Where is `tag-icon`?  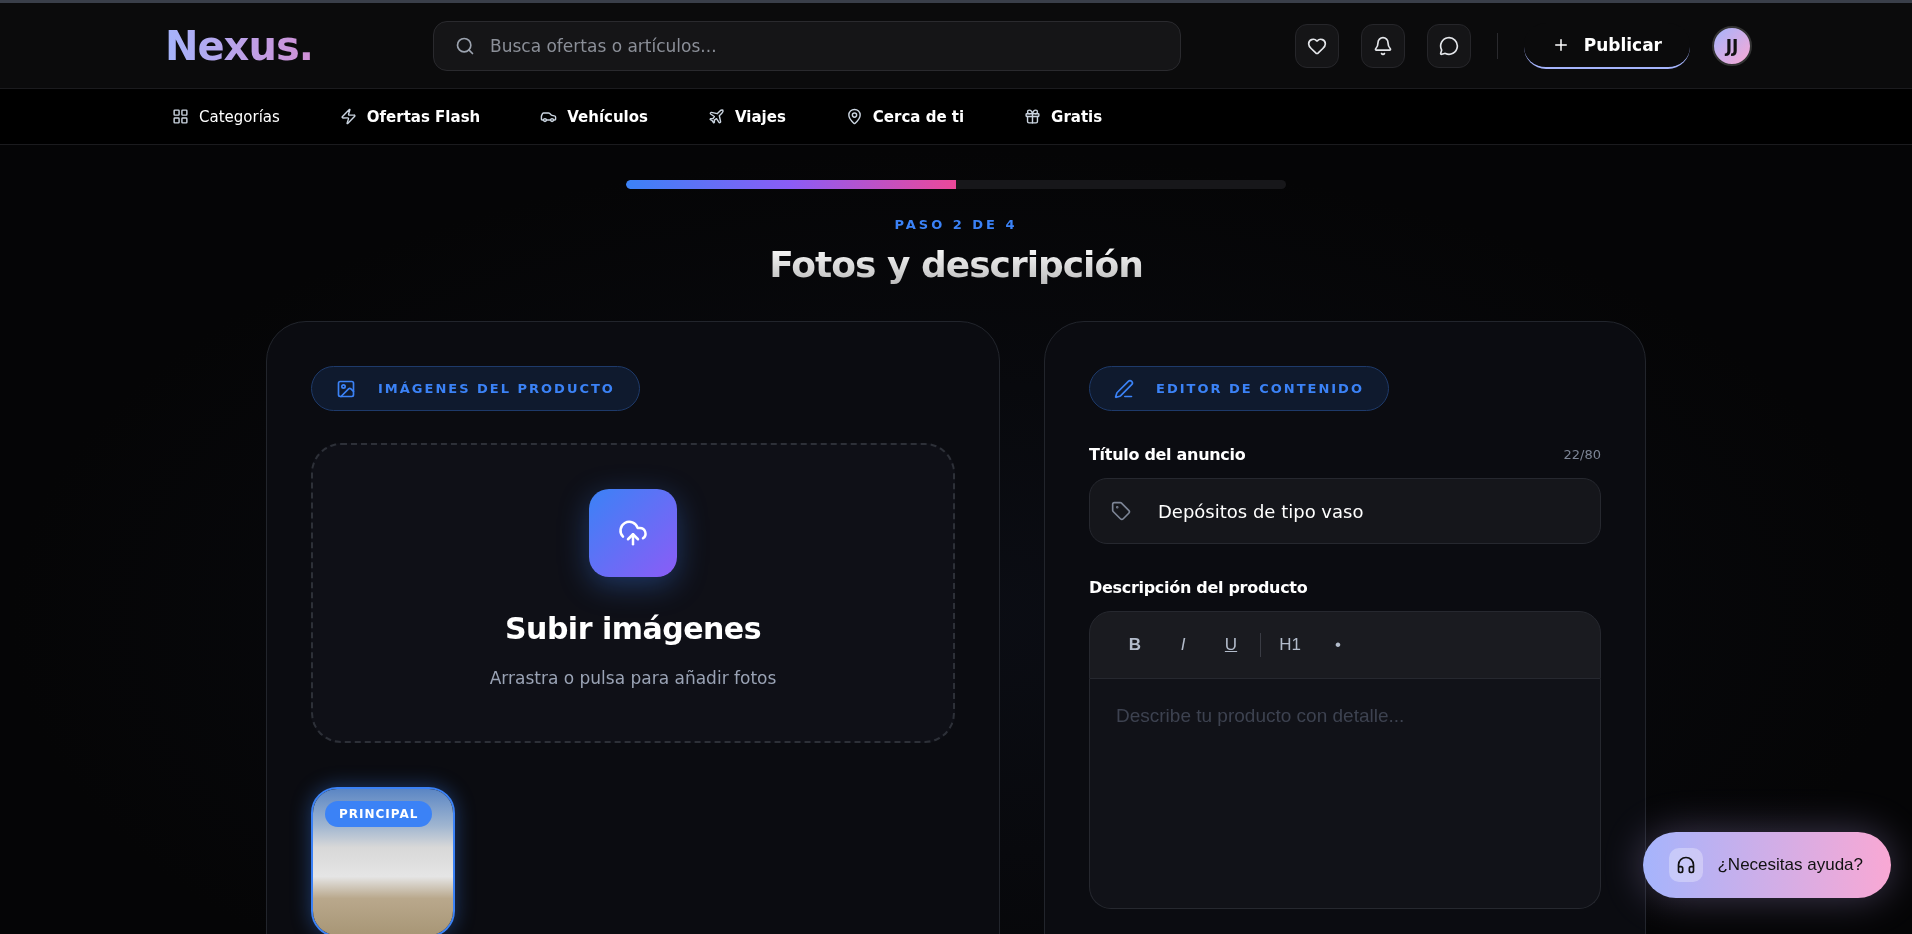 tag-icon is located at coordinates (1121, 511).